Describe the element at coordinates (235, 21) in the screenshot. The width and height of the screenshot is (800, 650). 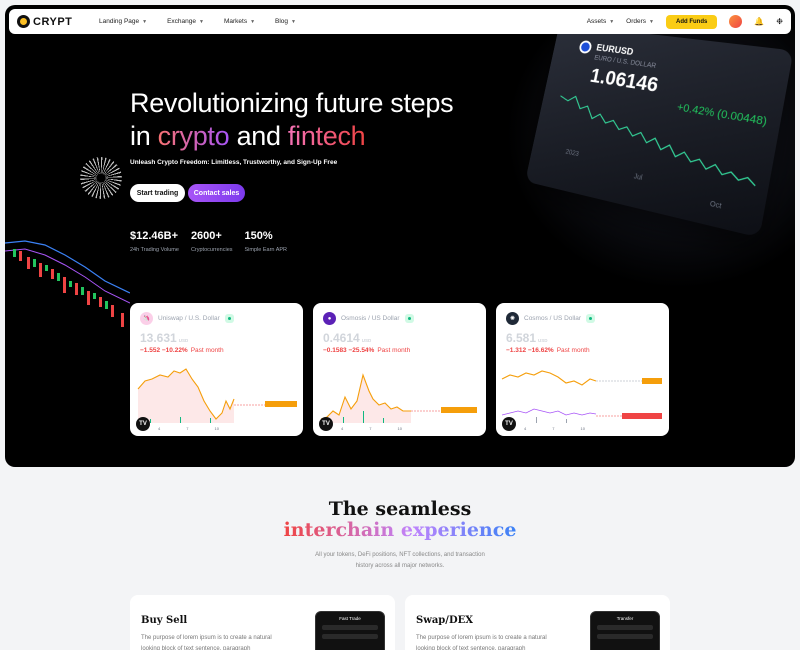
I see `nav-label: Markets` at that location.